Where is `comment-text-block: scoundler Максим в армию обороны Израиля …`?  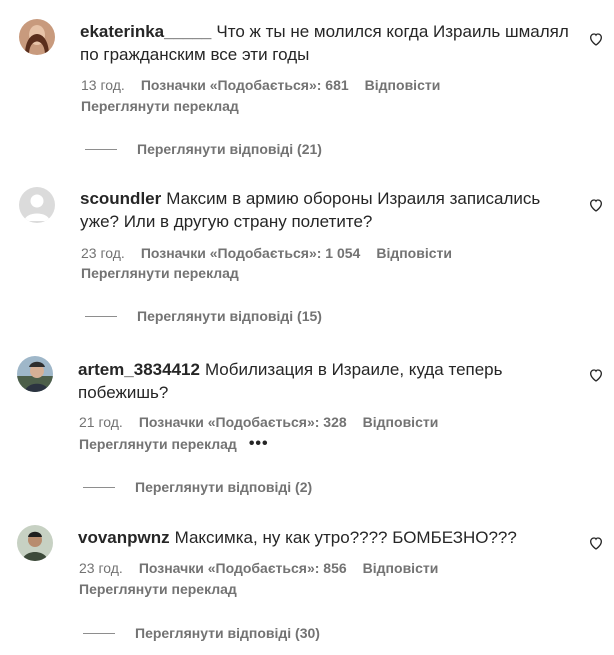 comment-text-block: scoundler Максим в армию обороны Израиля … is located at coordinates (325, 210).